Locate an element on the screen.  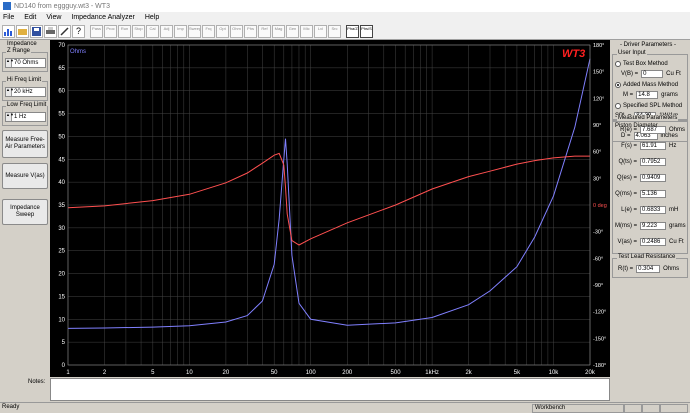
y-left-axis-label: Ohms is located at coordinates (78, 52).